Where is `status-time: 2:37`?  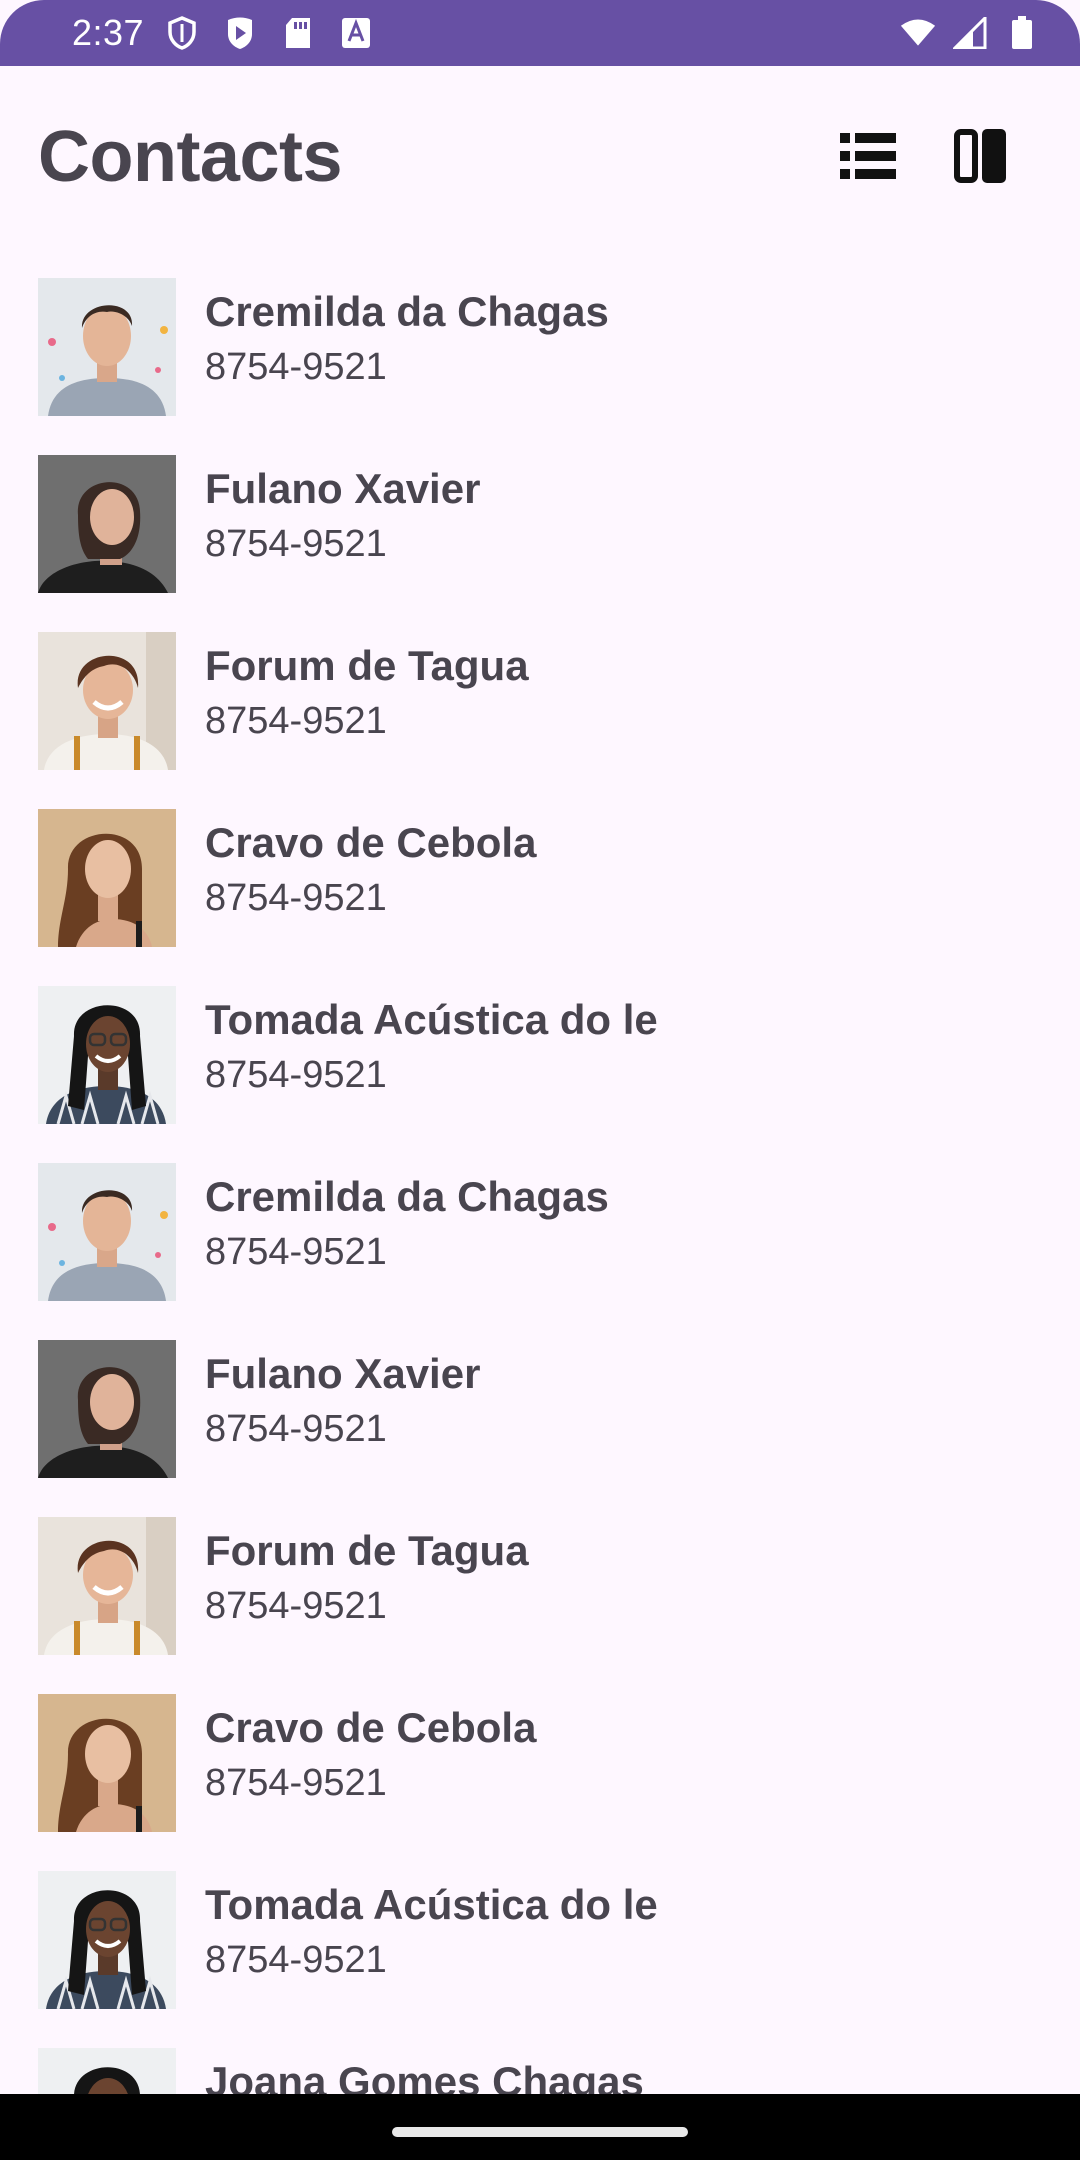
status-time: 2:37 is located at coordinates (108, 32).